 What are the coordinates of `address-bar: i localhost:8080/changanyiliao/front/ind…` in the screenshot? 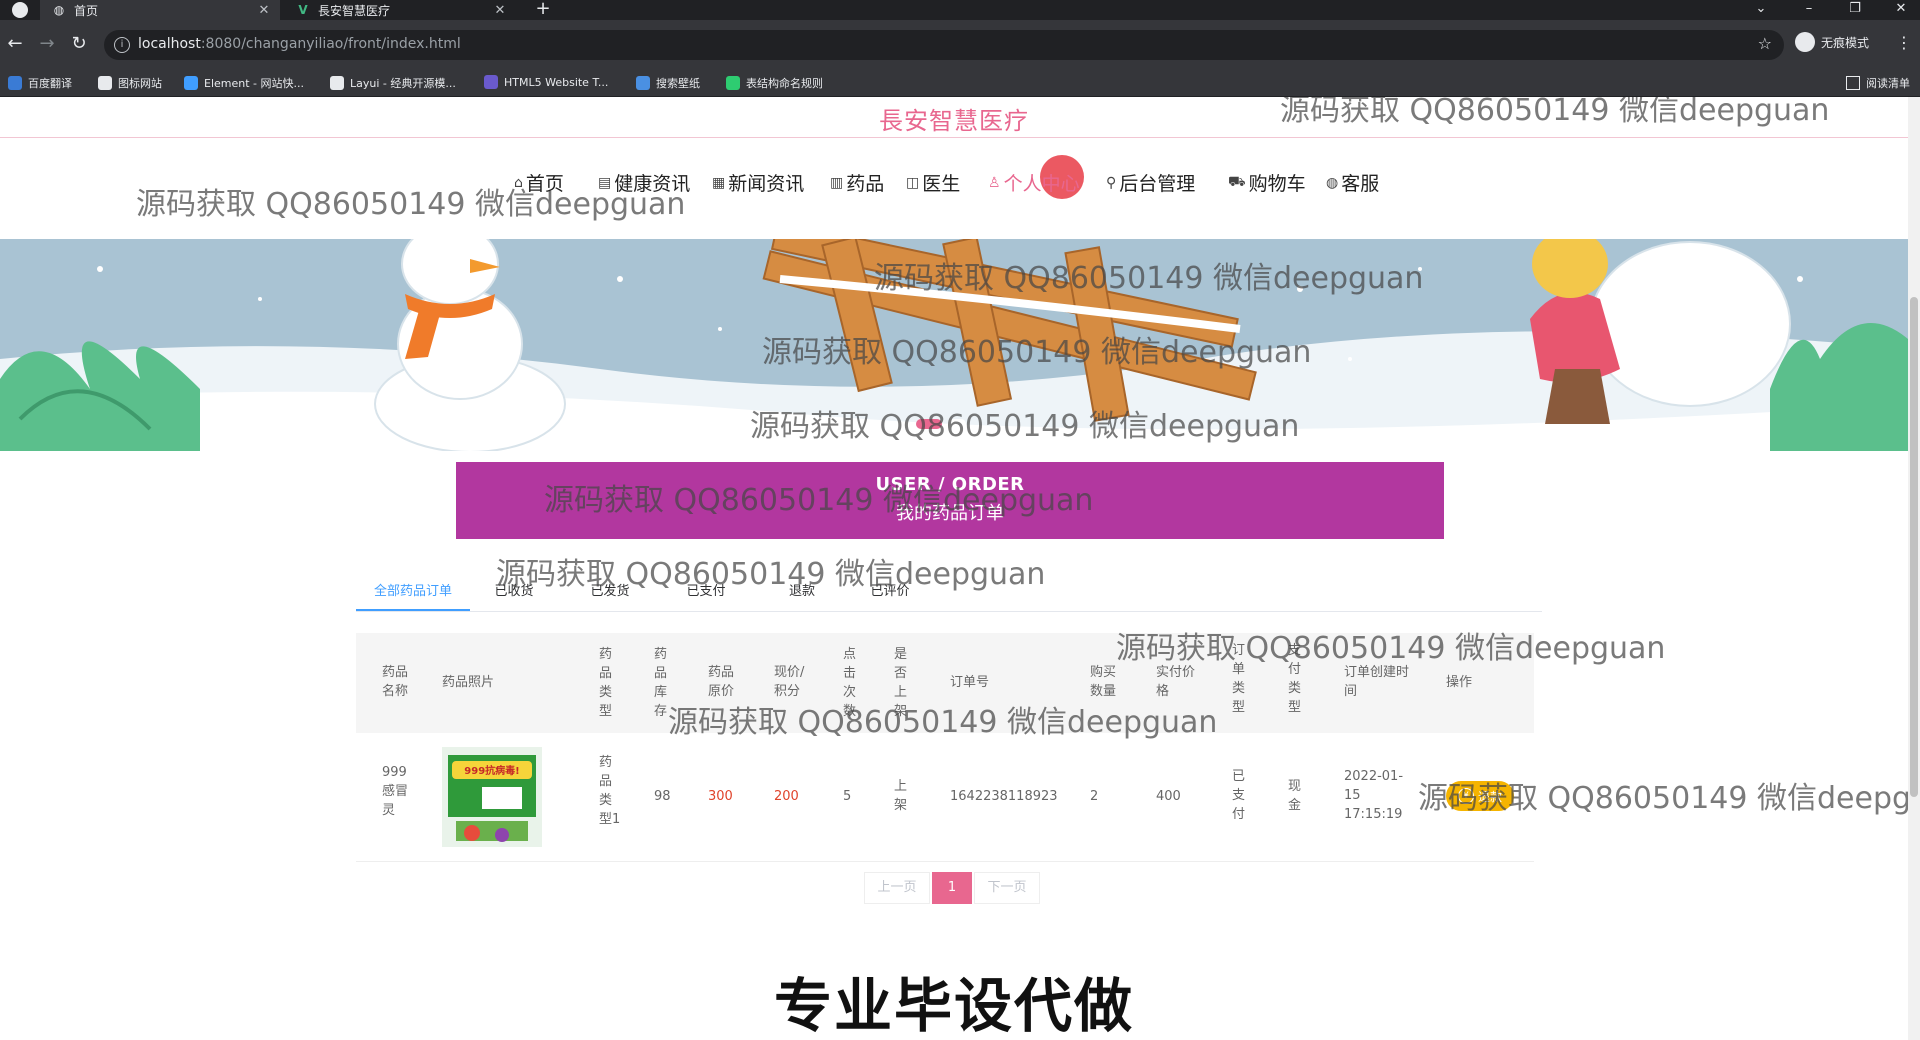 It's located at (944, 45).